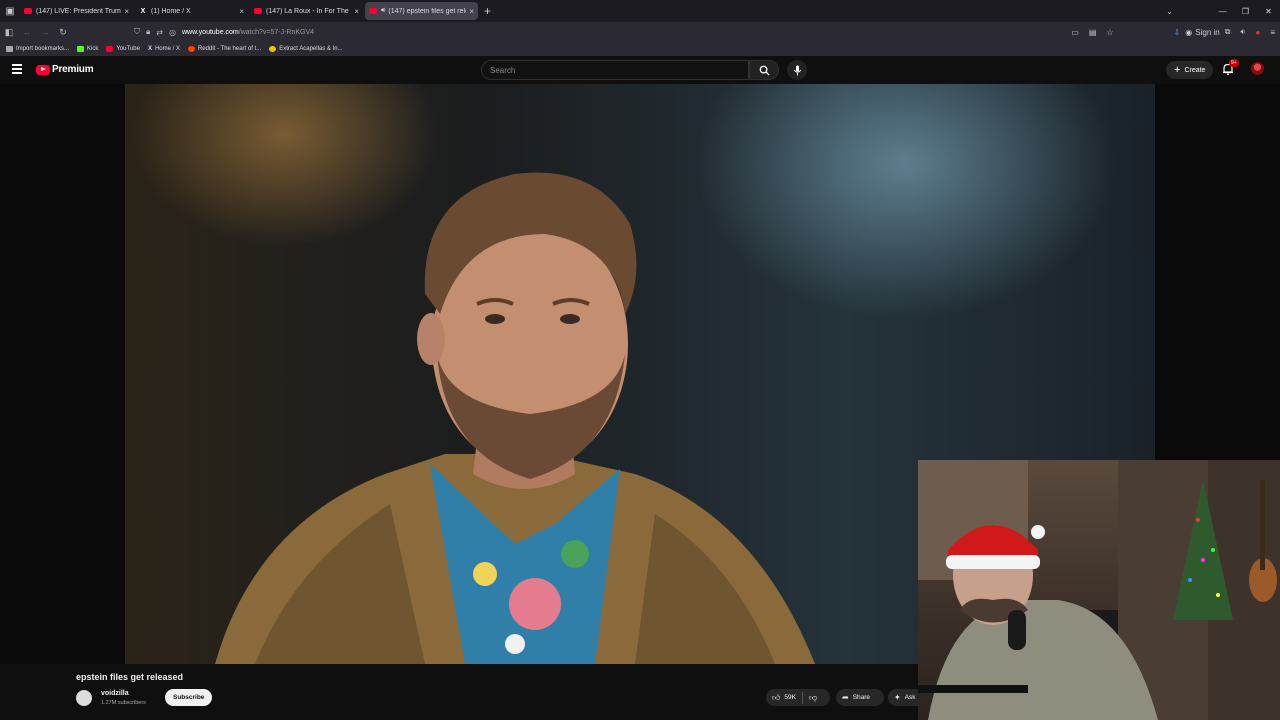 Image resolution: width=1280 pixels, height=720 pixels. Describe the element at coordinates (383, 11) in the screenshot. I see `speaker-icon: 🔊︎` at that location.